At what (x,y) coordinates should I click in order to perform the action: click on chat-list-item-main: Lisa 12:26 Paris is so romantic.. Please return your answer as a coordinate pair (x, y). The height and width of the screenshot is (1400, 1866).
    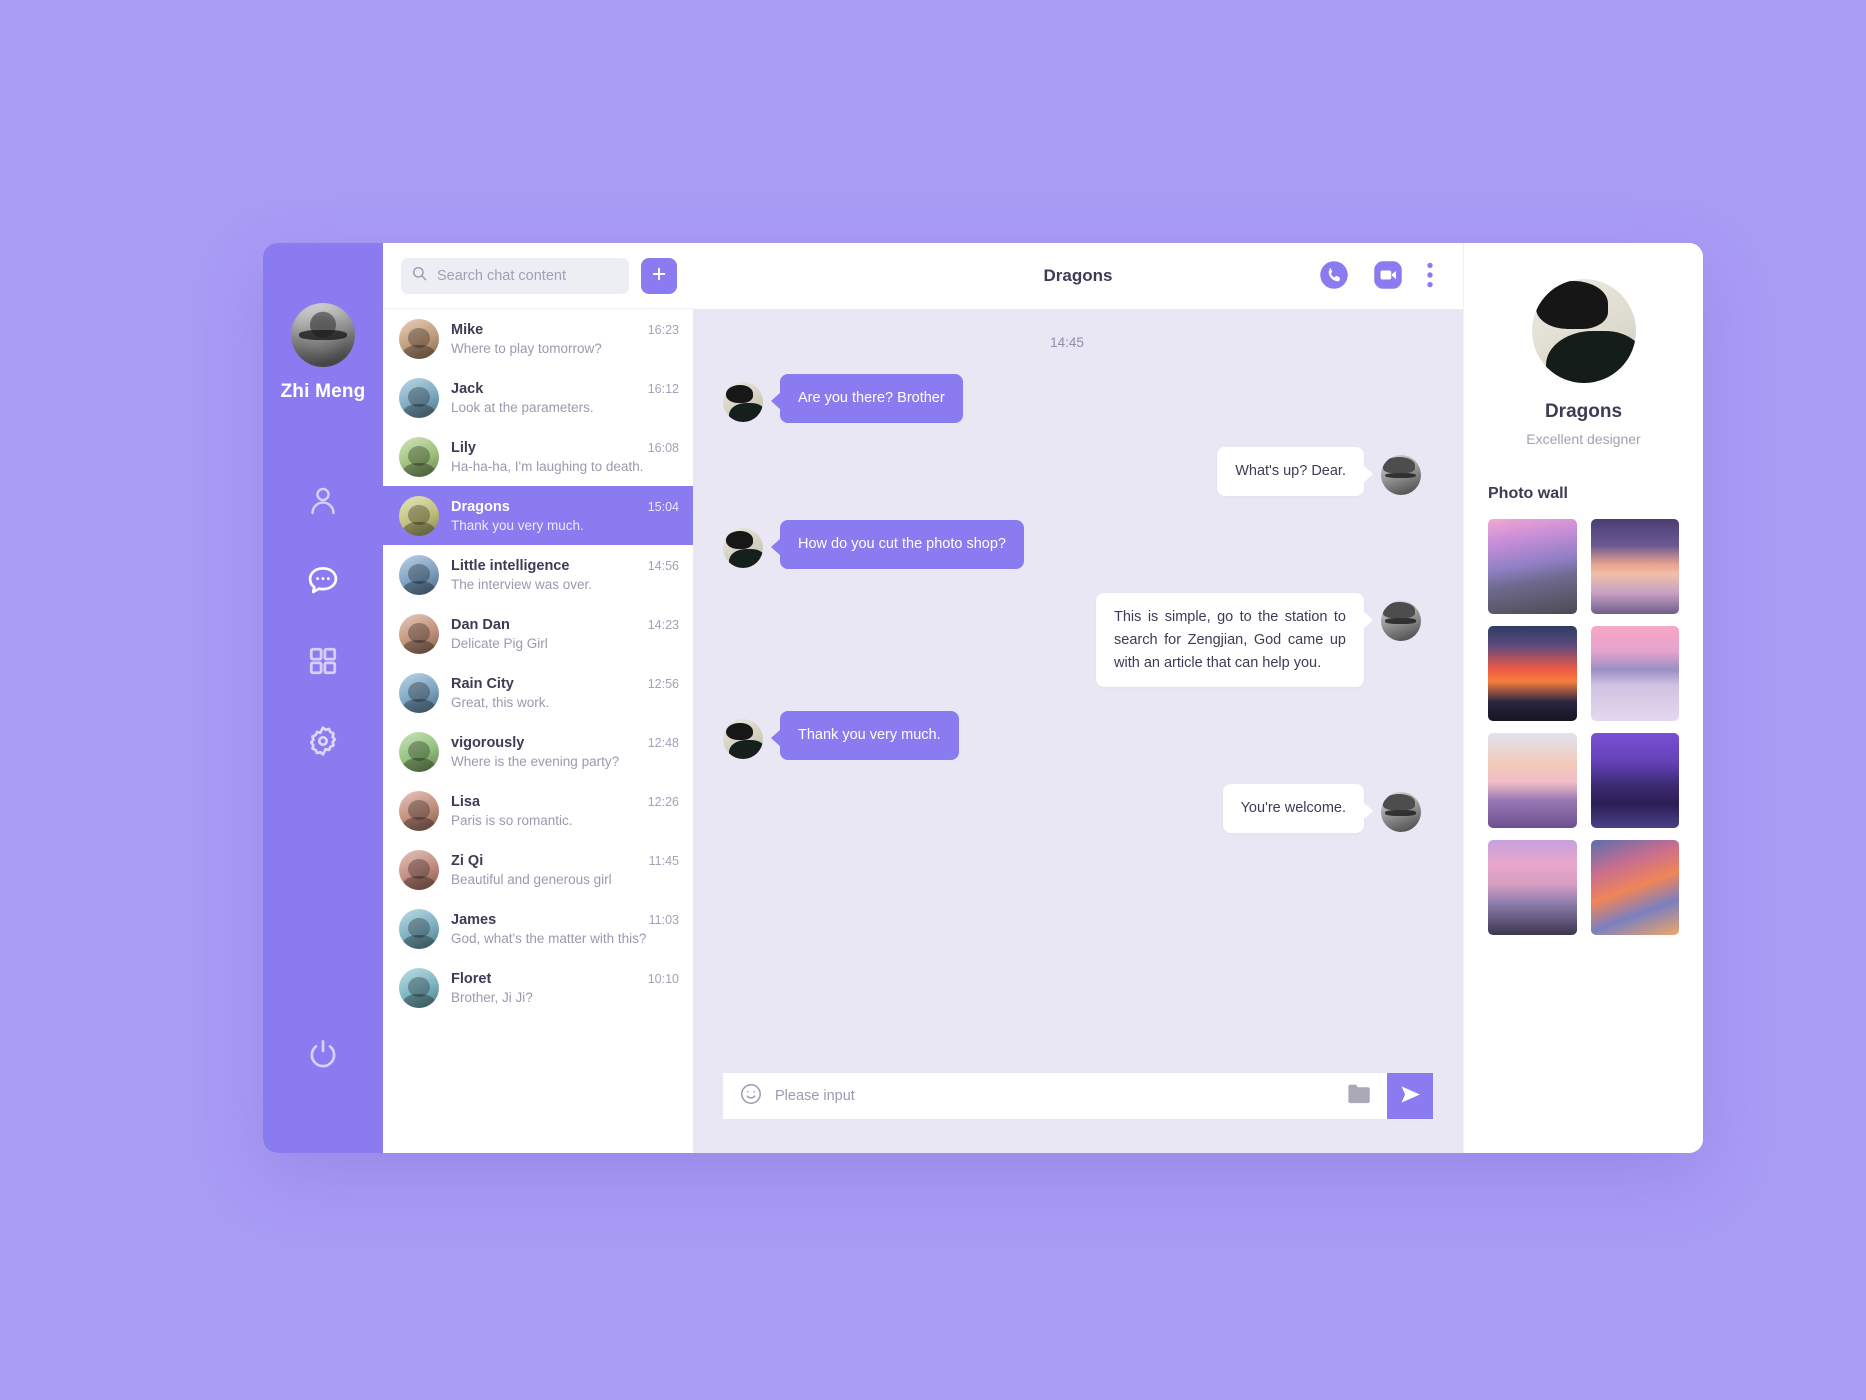
    Looking at the image, I should click on (565, 811).